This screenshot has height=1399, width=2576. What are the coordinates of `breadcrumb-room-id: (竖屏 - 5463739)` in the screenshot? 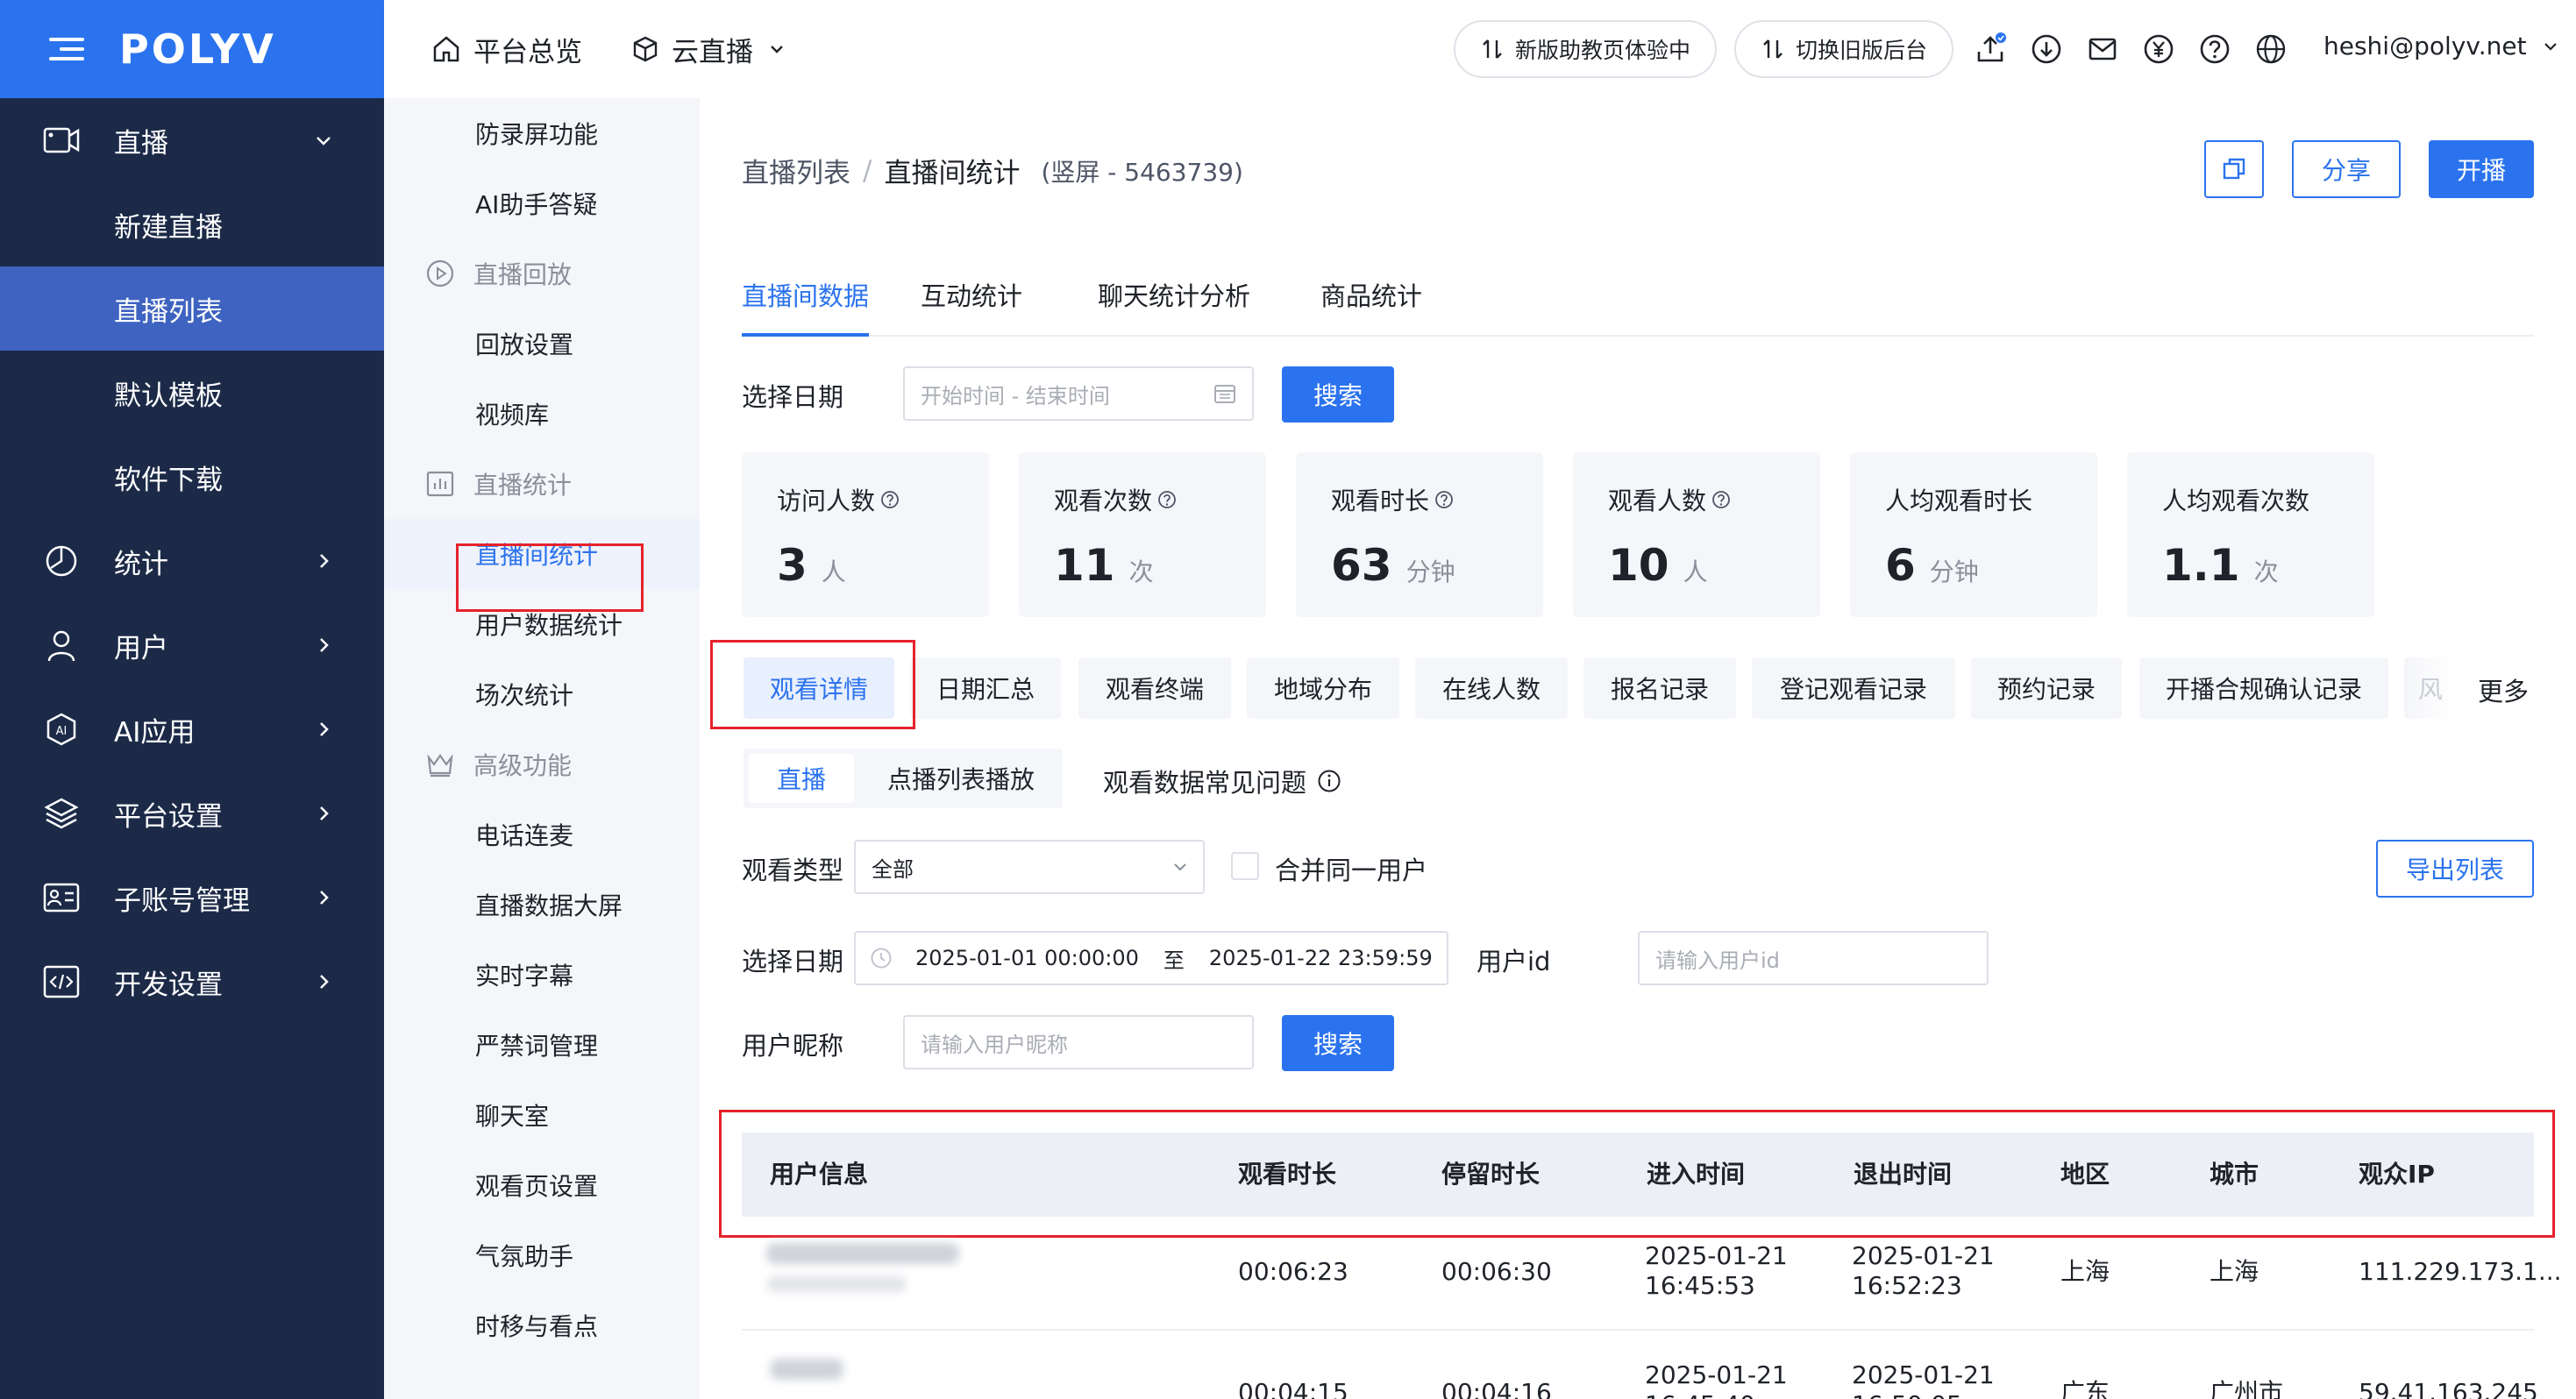 It's located at (1142, 172).